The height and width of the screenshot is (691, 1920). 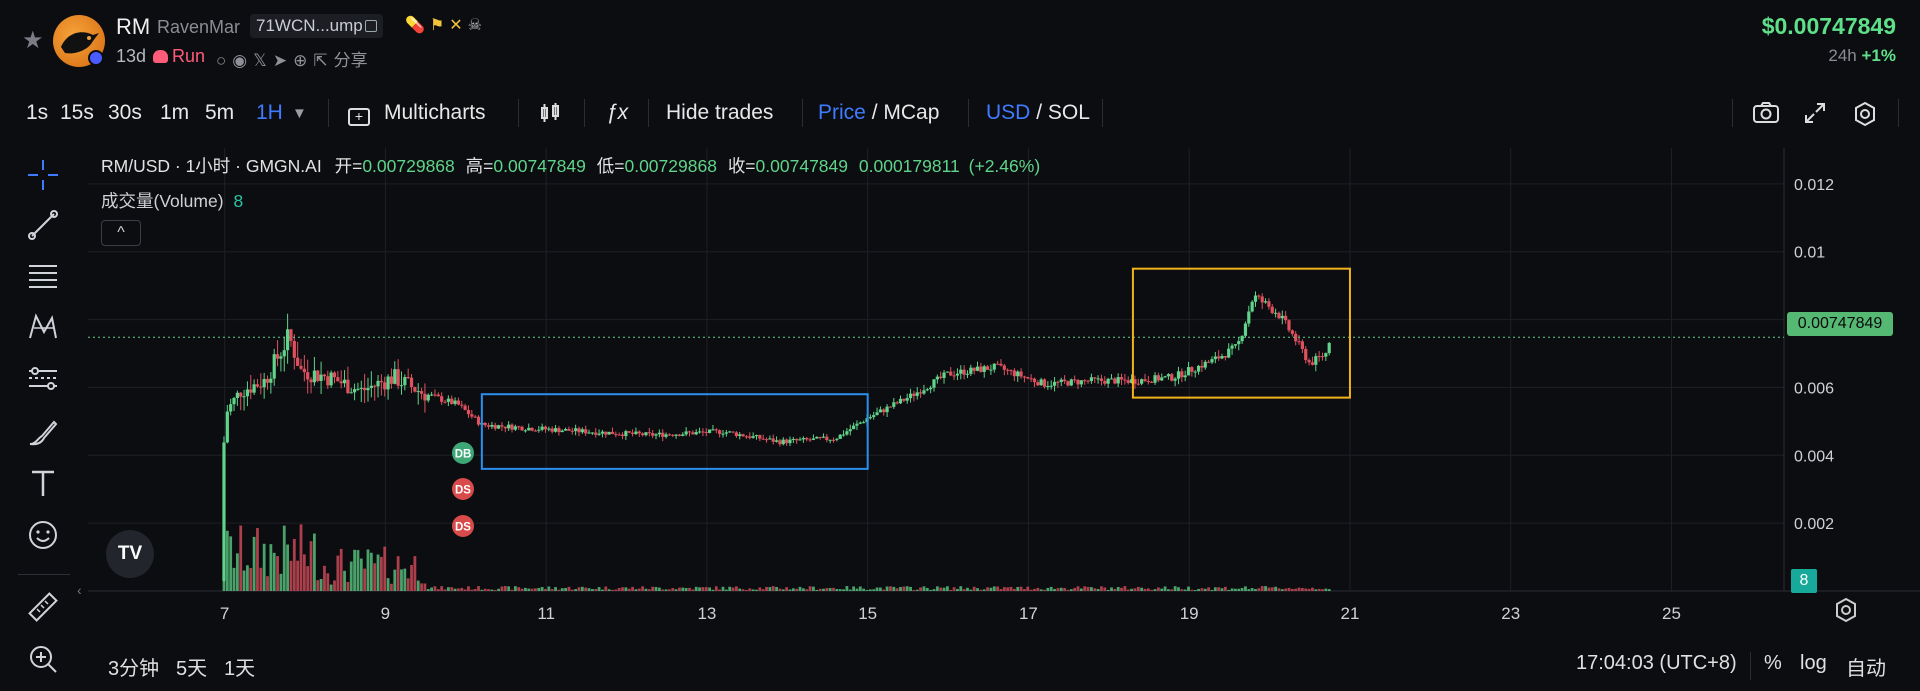 I want to click on interval-1h: 1H, so click(x=269, y=113).